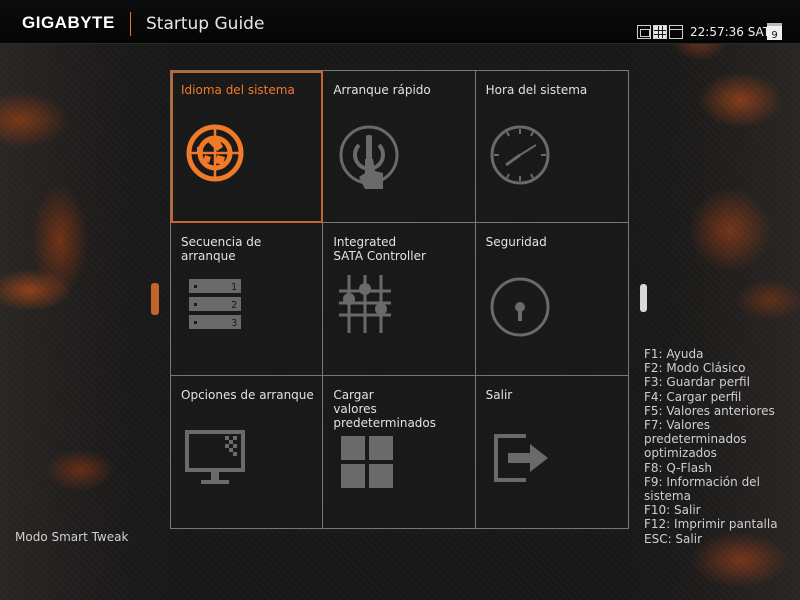 The width and height of the screenshot is (800, 600). Describe the element at coordinates (400, 22) in the screenshot. I see `top-bar: GIGABYTE Startup Guide 22:57:36 SAT 9` at that location.